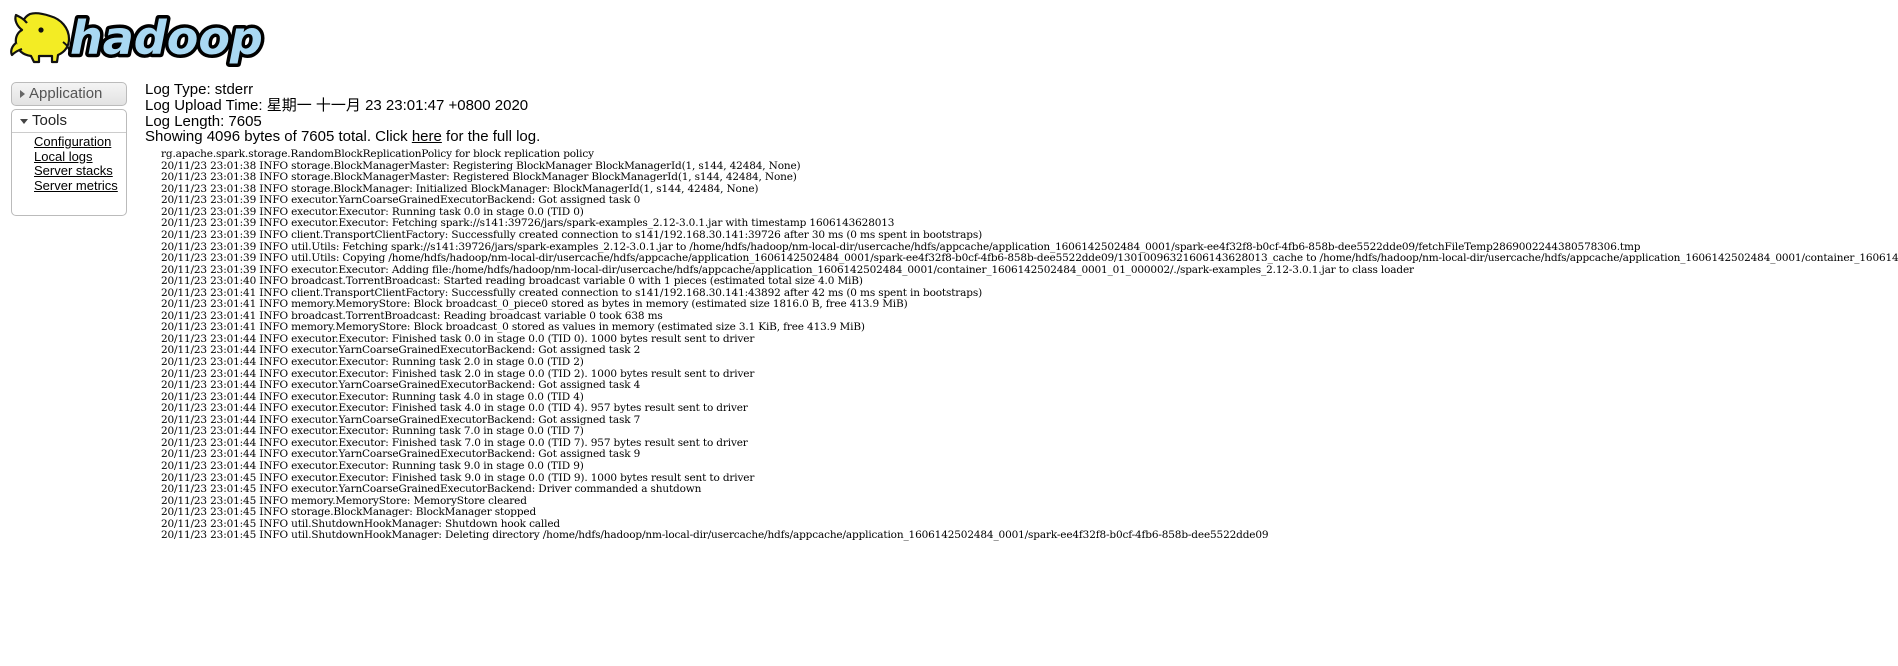 The image size is (1898, 666). What do you see at coordinates (199, 89) in the screenshot?
I see `log-type-line: Log Type: stderr` at bounding box center [199, 89].